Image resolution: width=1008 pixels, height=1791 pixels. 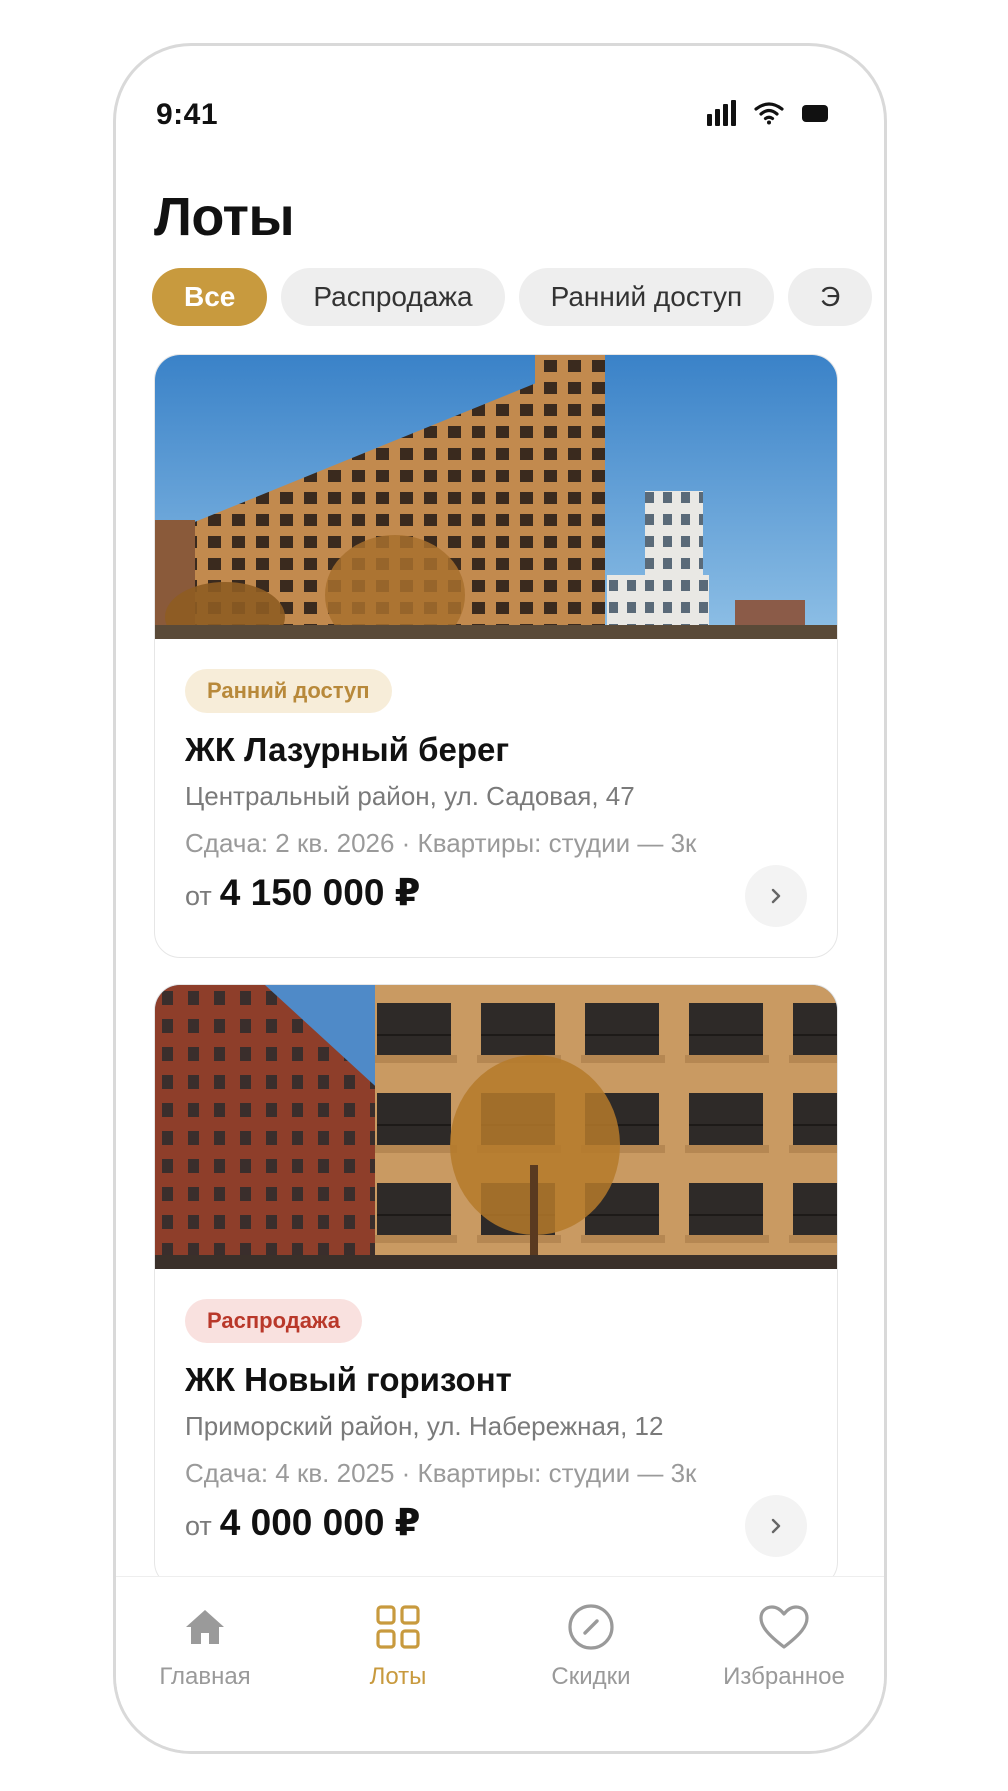 I want to click on lot-tag: Ранний доступ, so click(x=288, y=691).